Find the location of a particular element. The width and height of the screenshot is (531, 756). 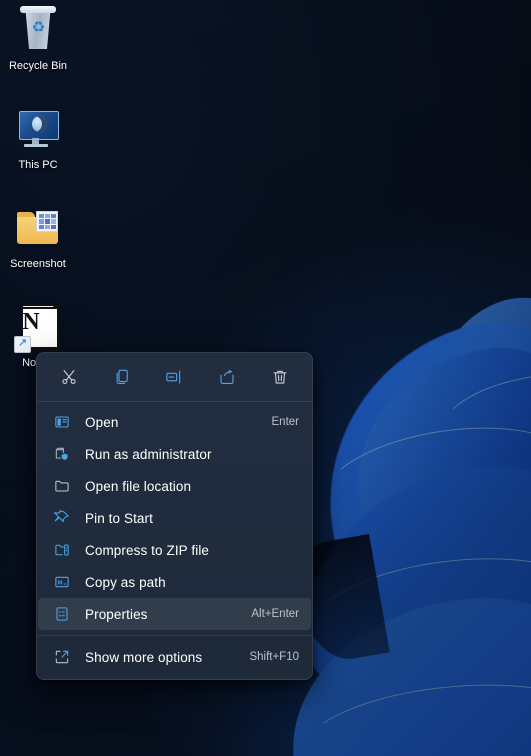

menu-item-pin-to-start: Pin to Start is located at coordinates (174, 518).